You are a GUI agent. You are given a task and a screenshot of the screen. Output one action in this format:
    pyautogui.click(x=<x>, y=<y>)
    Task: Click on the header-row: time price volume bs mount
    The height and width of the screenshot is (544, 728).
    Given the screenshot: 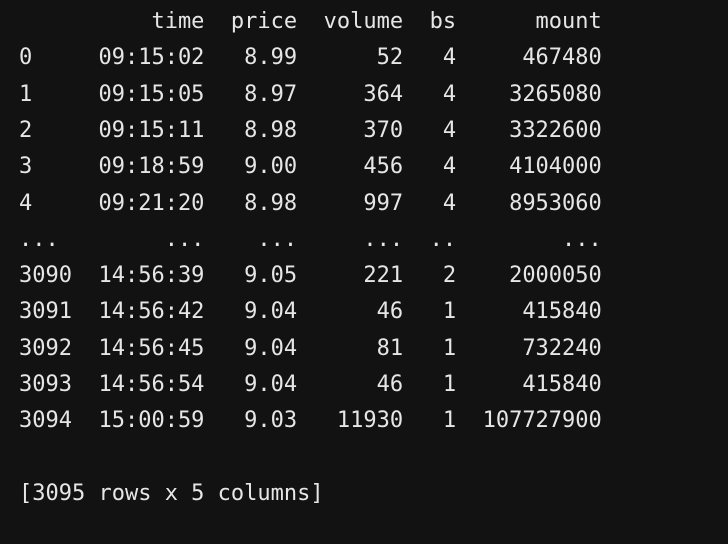 What is the action you would take?
    pyautogui.click(x=310, y=21)
    